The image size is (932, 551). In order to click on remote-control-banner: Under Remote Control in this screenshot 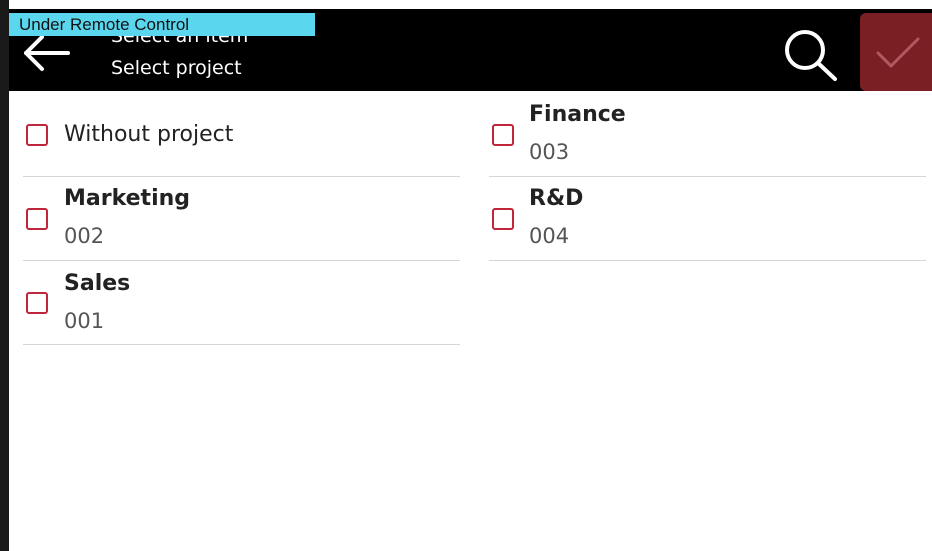, I will do `click(162, 24)`.